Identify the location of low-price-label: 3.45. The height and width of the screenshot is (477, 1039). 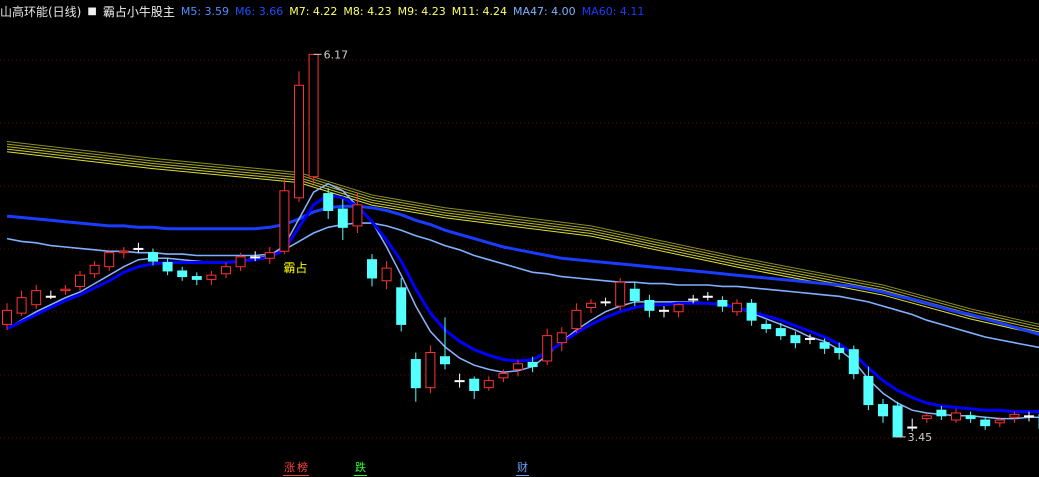
(920, 437).